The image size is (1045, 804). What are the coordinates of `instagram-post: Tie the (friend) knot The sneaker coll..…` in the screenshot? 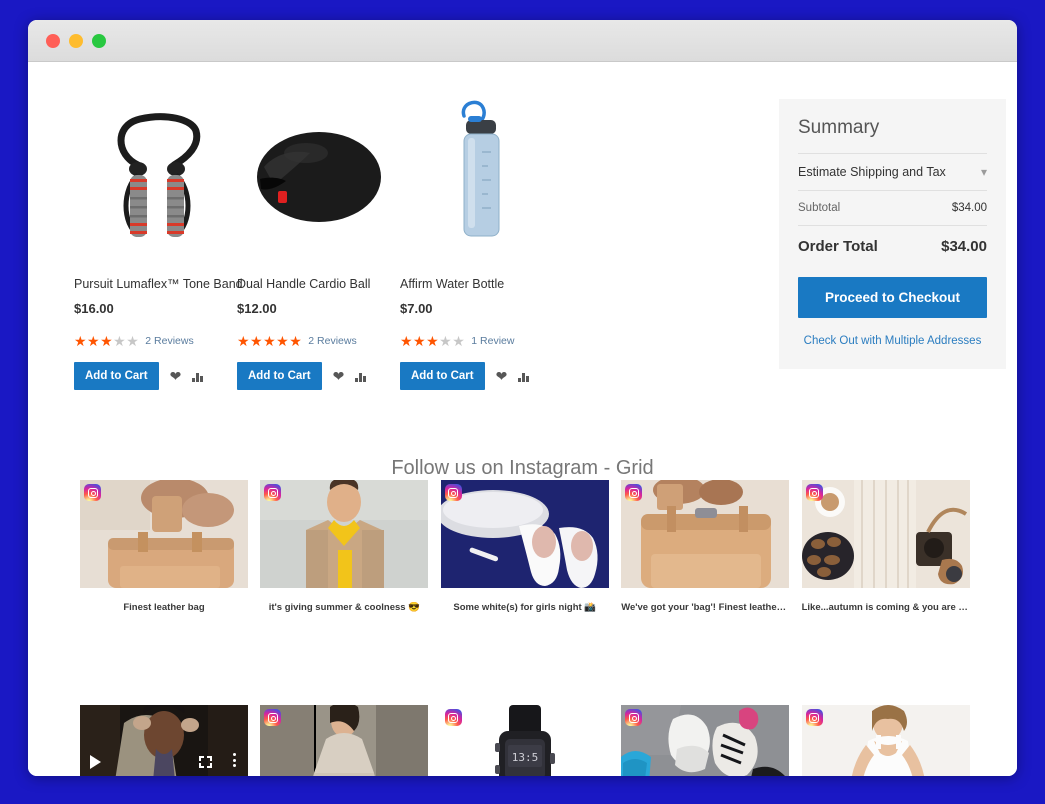 It's located at (705, 740).